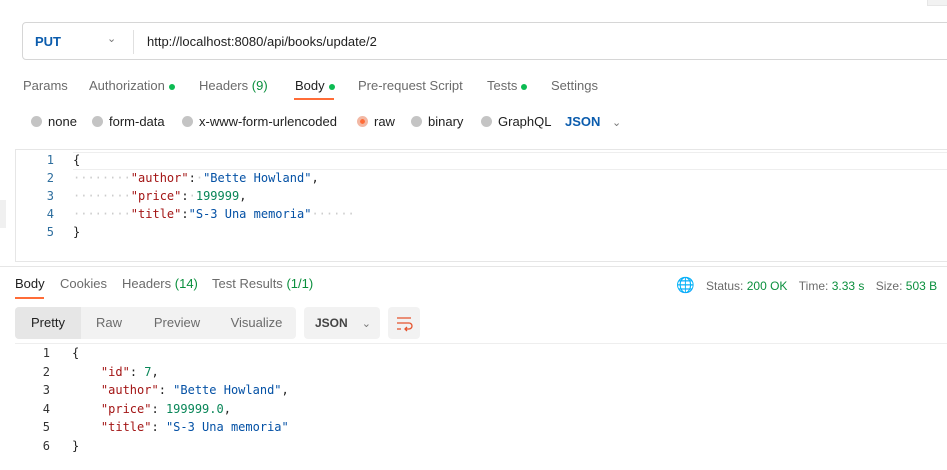  I want to click on resp-tab-test-results: Test Results (1/1), so click(262, 283).